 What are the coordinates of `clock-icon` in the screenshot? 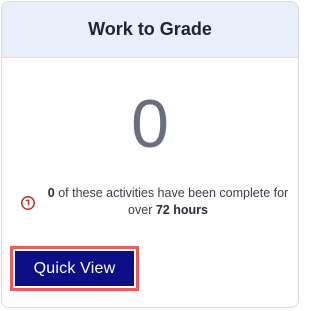 It's located at (28, 203).